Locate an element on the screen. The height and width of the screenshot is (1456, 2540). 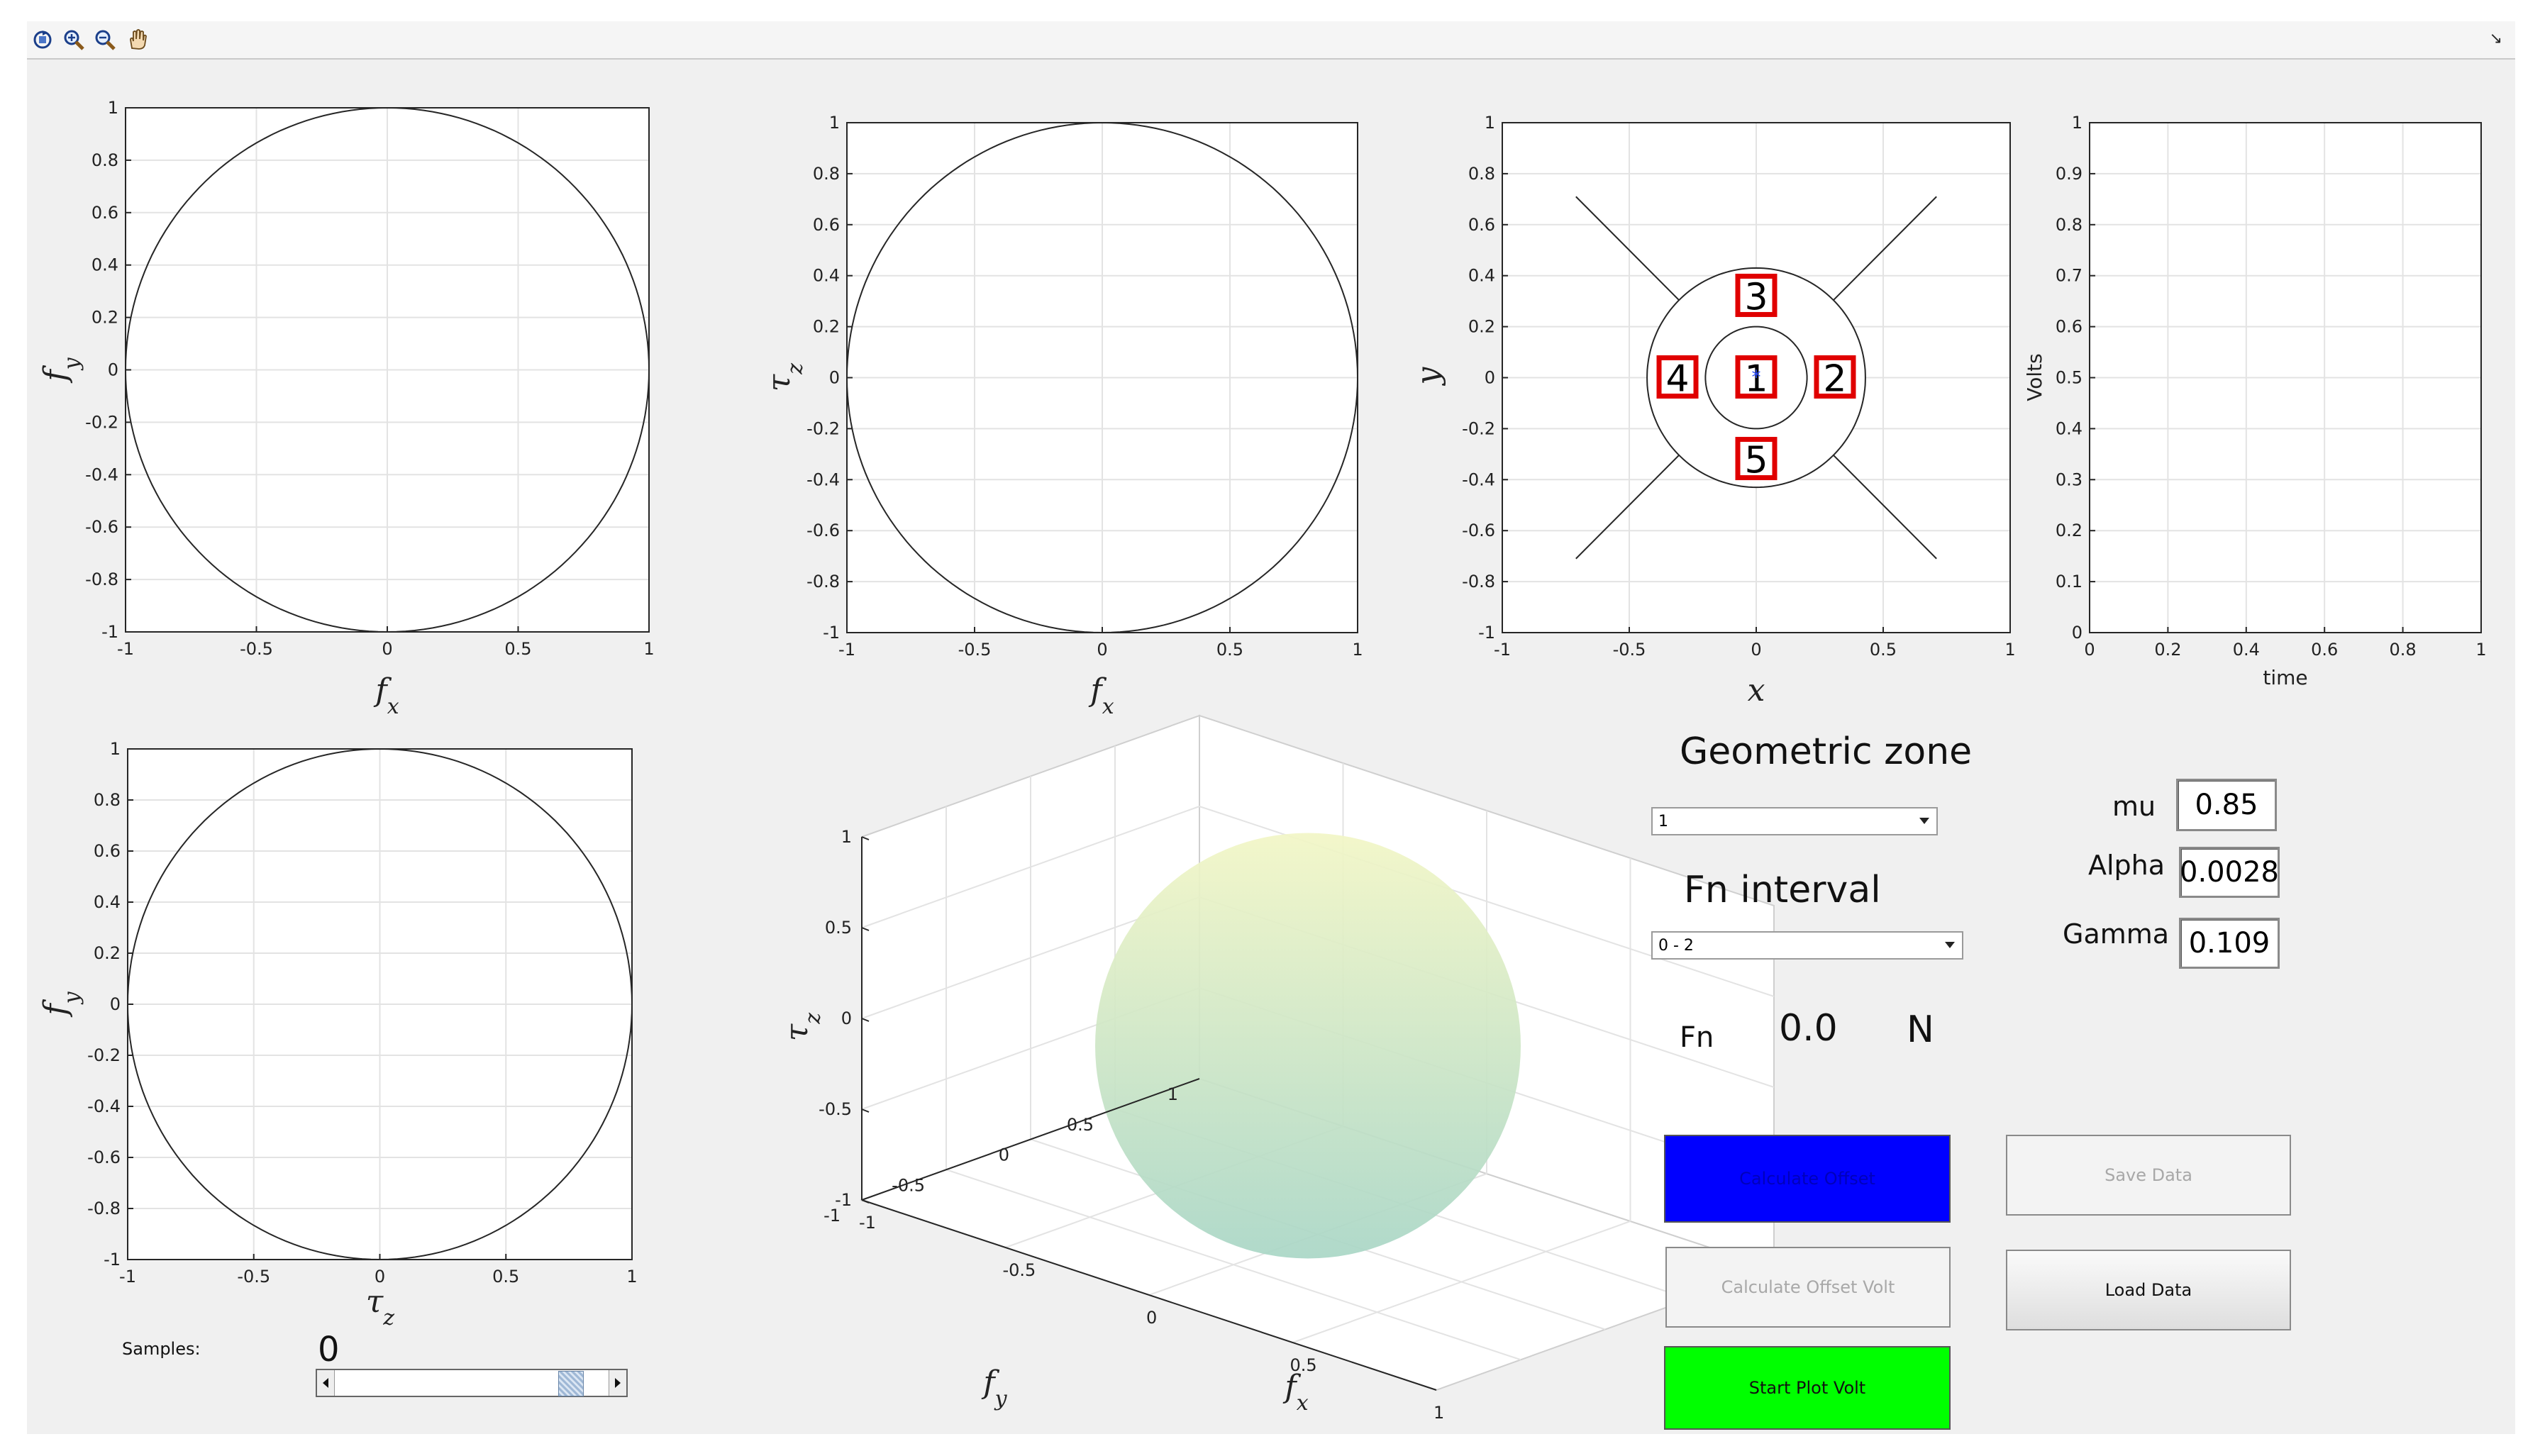
slider-right-arrow-icon is located at coordinates (617, 1383).